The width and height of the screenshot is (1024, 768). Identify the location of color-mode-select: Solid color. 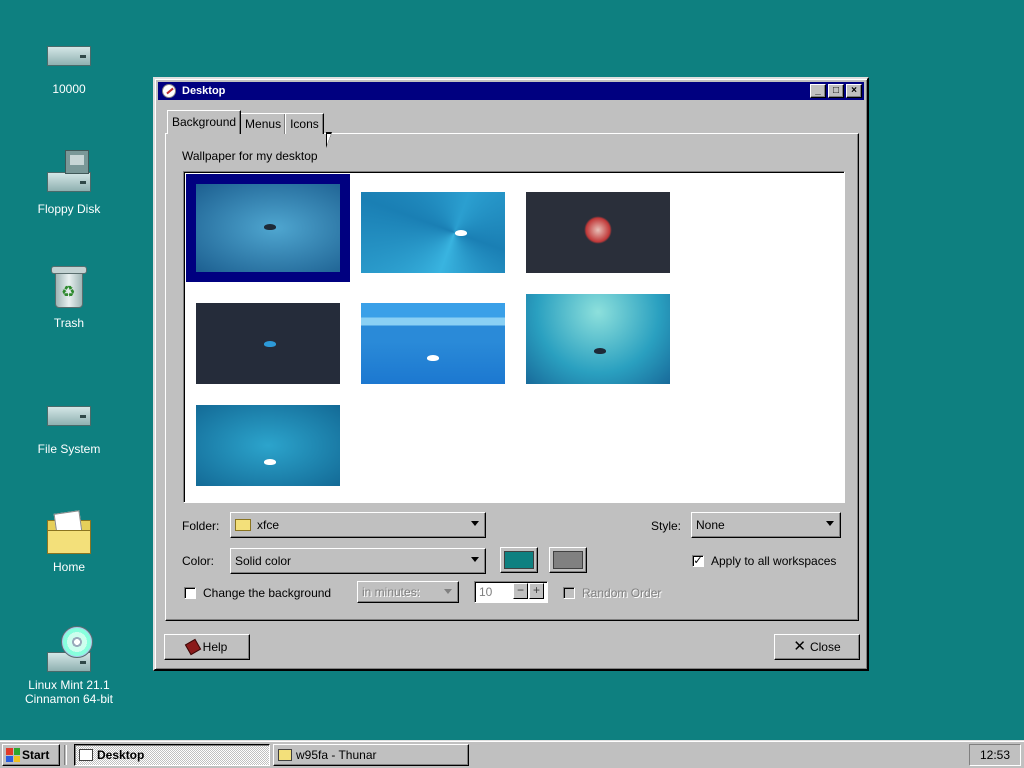
(358, 561).